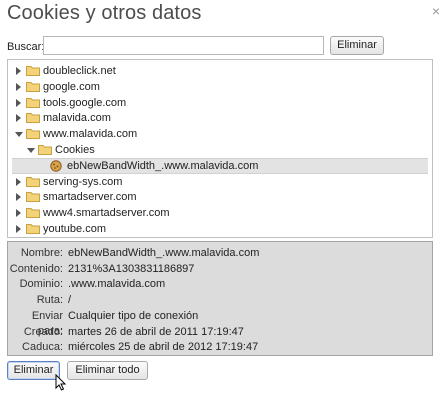  I want to click on mouse-cursor-icon, so click(60, 382).